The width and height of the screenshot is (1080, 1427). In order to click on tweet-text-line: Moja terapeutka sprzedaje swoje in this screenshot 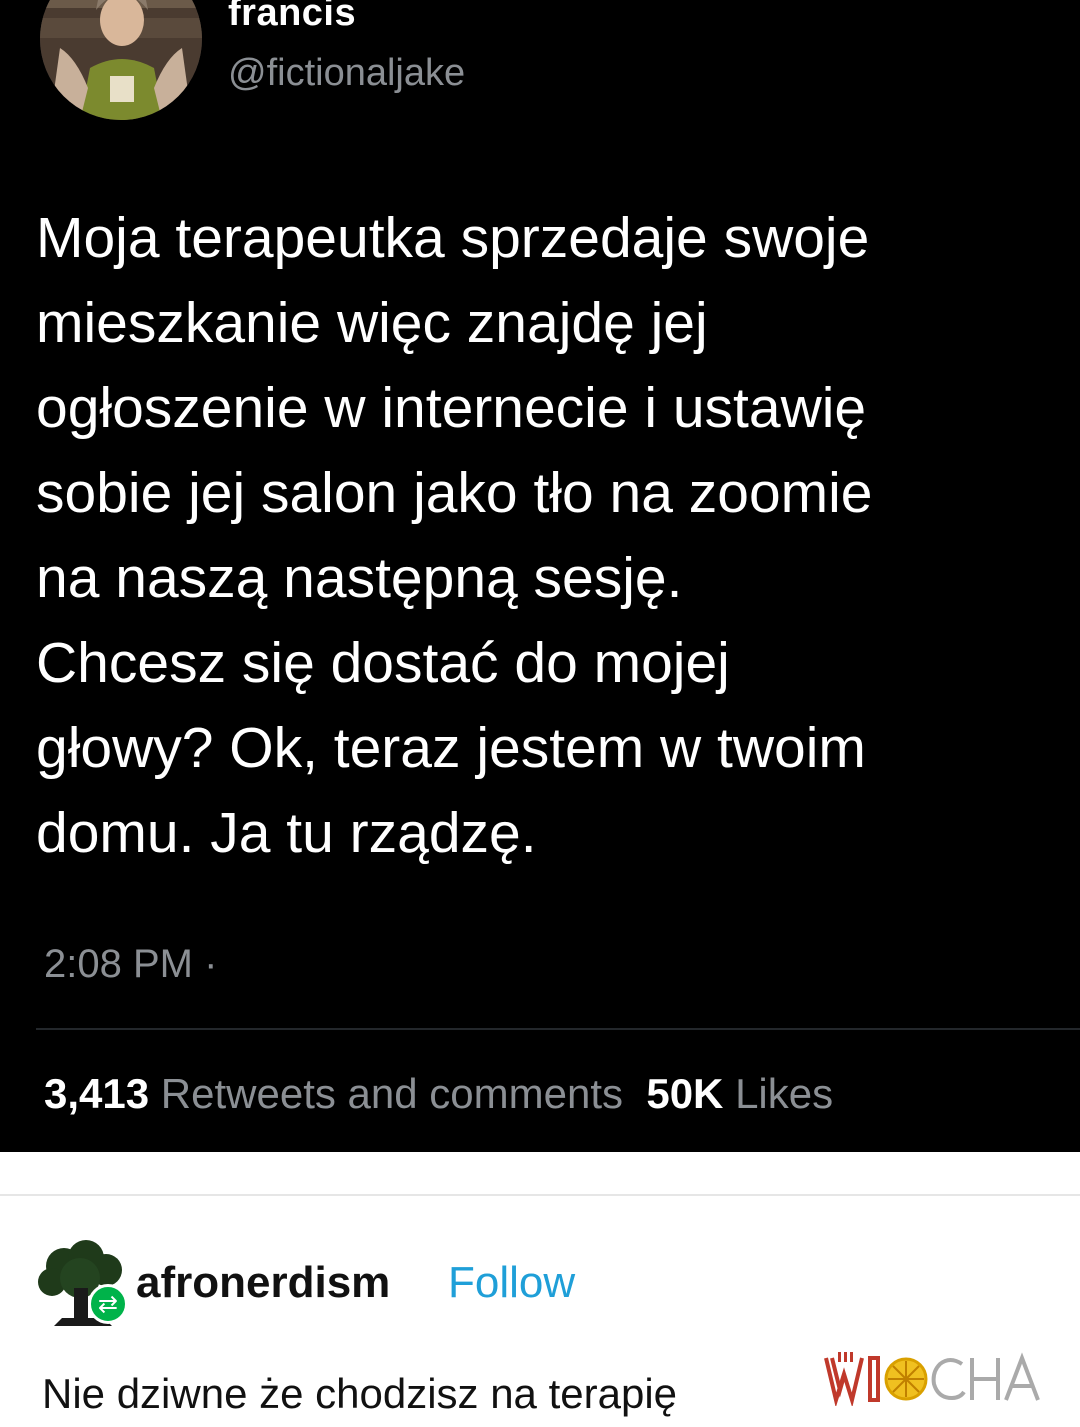, I will do `click(453, 238)`.